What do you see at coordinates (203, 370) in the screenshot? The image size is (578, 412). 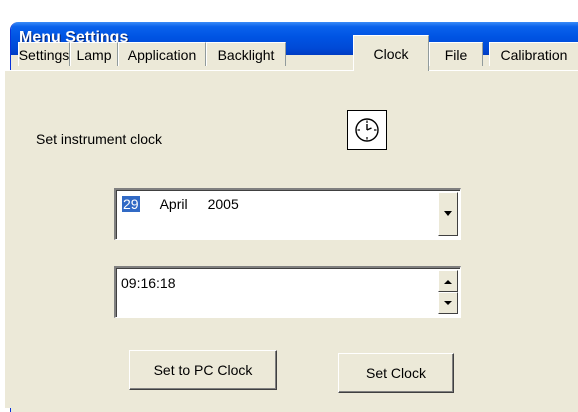 I see `set-to-pc-clock-button: Set to PC Clock` at bounding box center [203, 370].